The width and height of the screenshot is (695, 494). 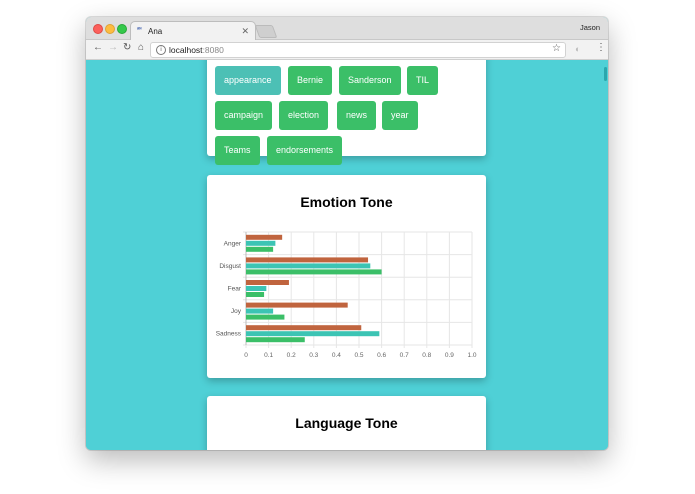 I want to click on menu-kebab-icon: ⋮, so click(x=601, y=47).